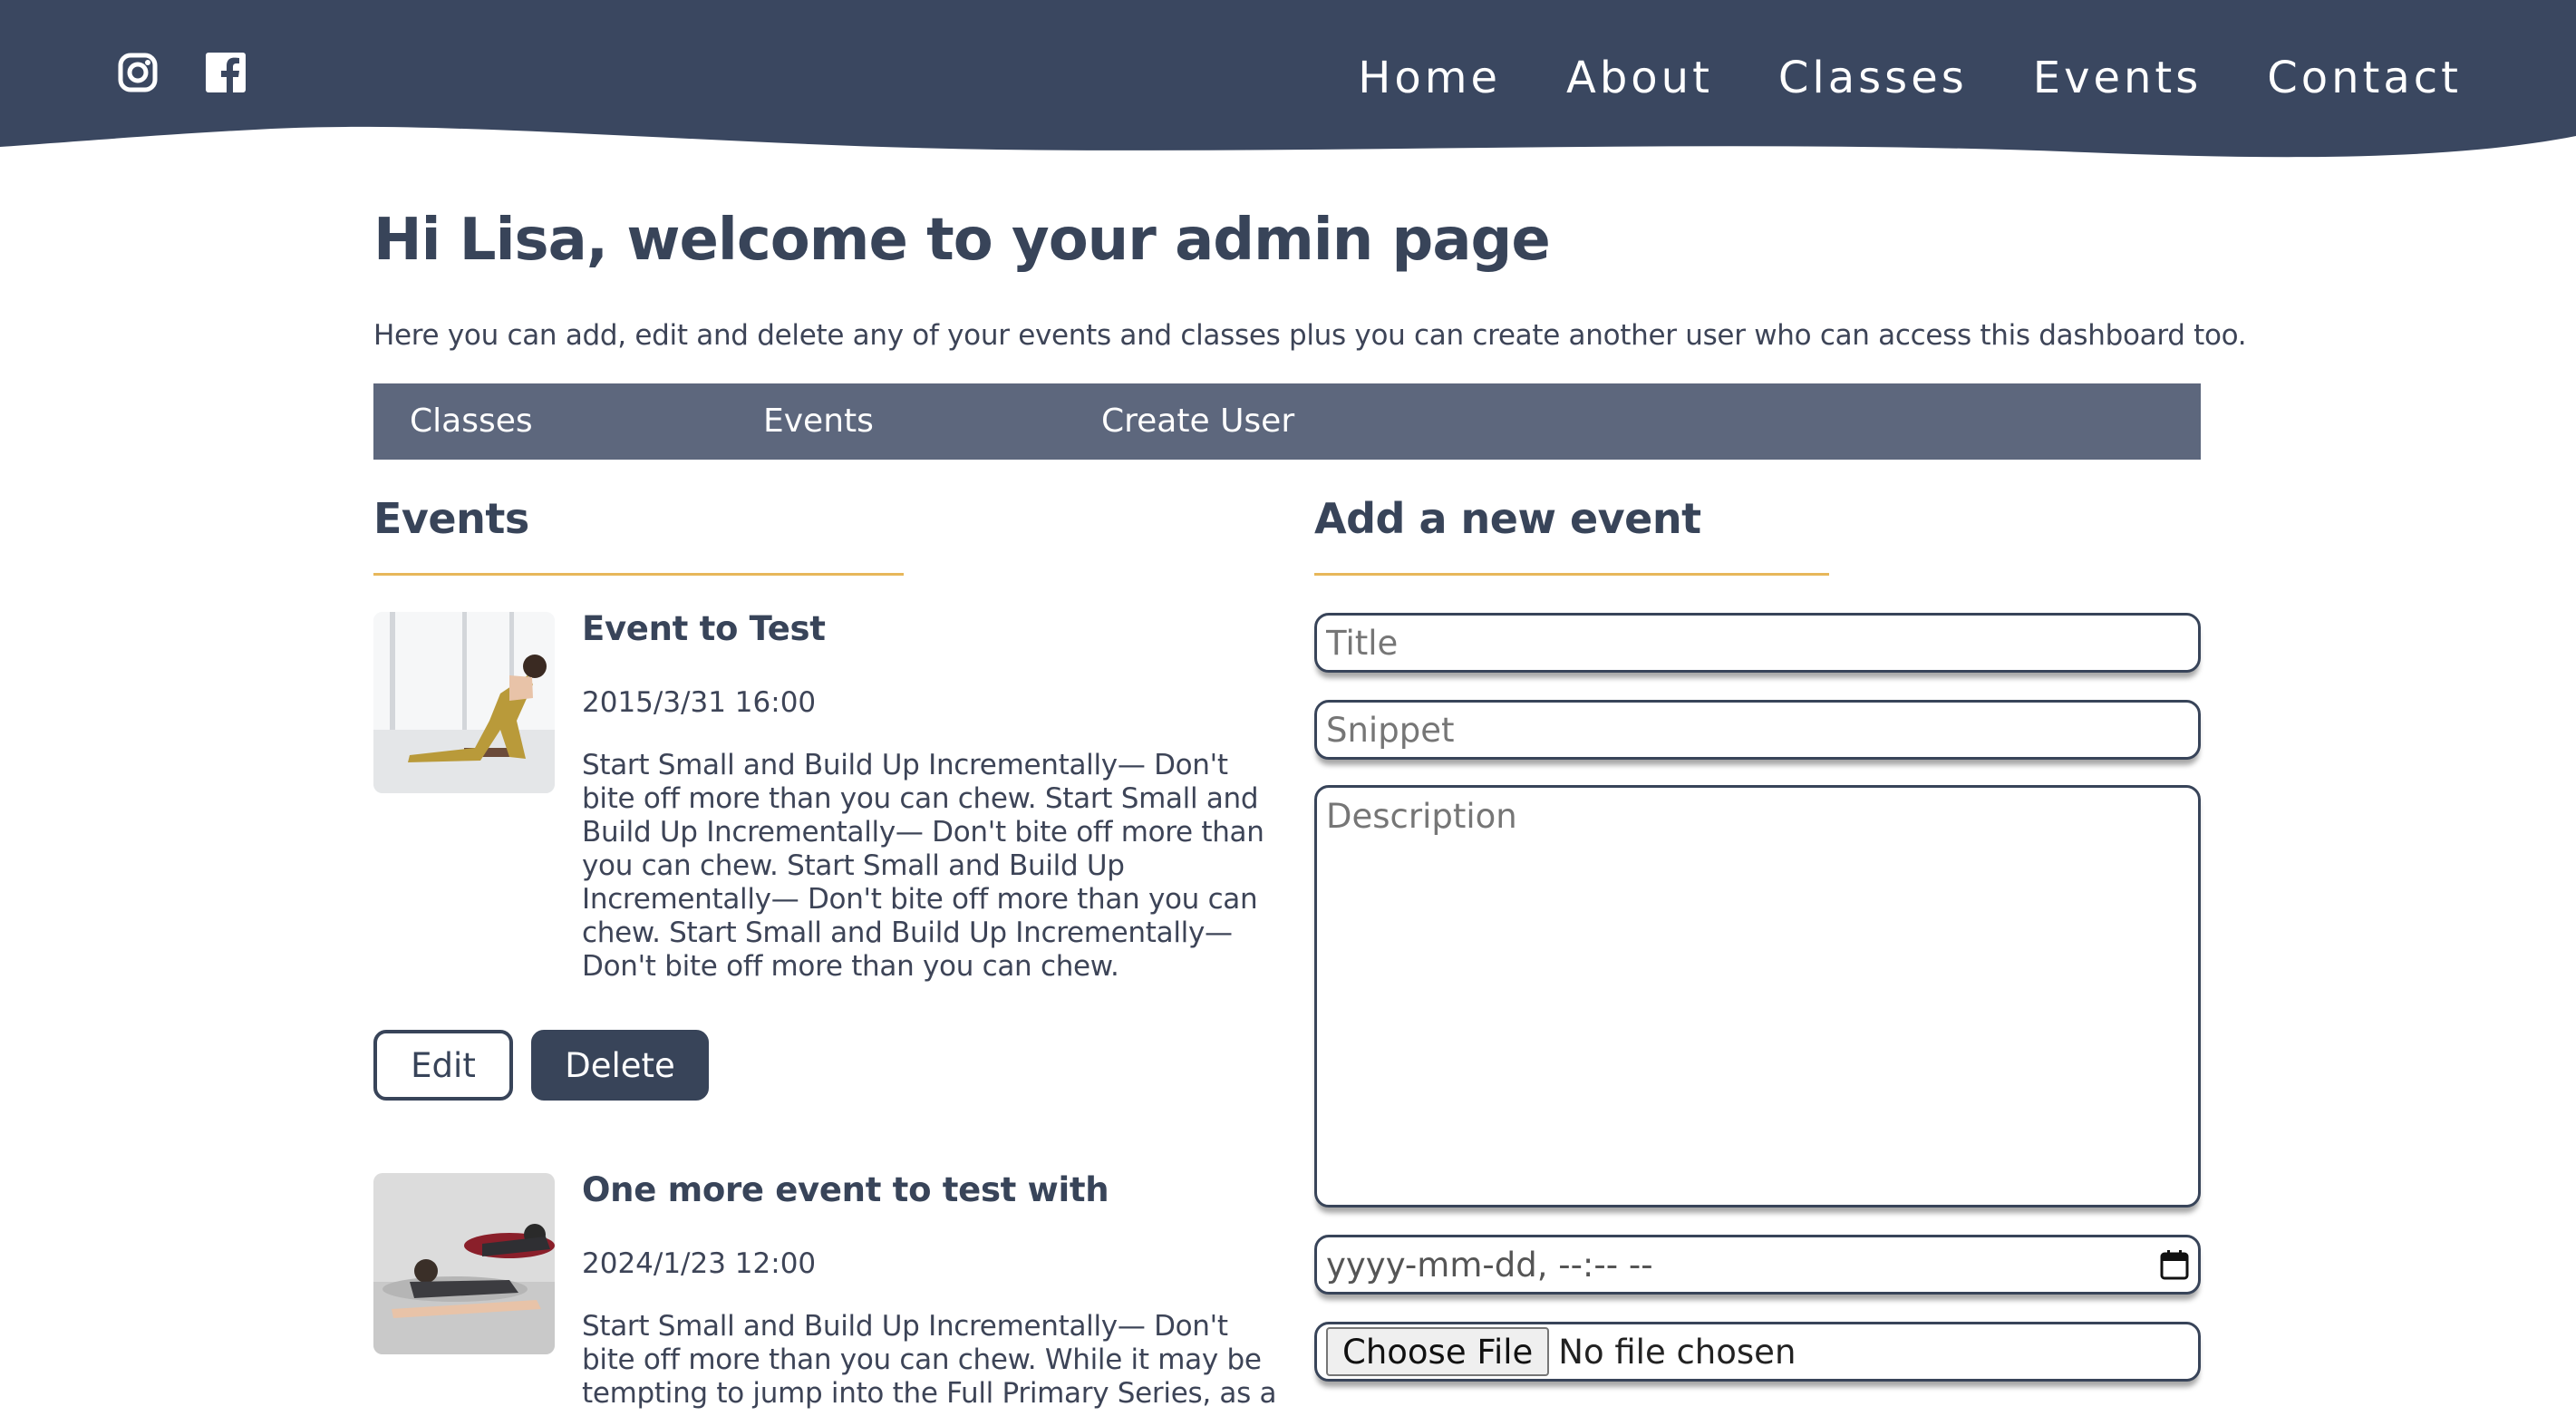 This screenshot has width=2576, height=1416. I want to click on edit-event-button: Edit, so click(443, 1065).